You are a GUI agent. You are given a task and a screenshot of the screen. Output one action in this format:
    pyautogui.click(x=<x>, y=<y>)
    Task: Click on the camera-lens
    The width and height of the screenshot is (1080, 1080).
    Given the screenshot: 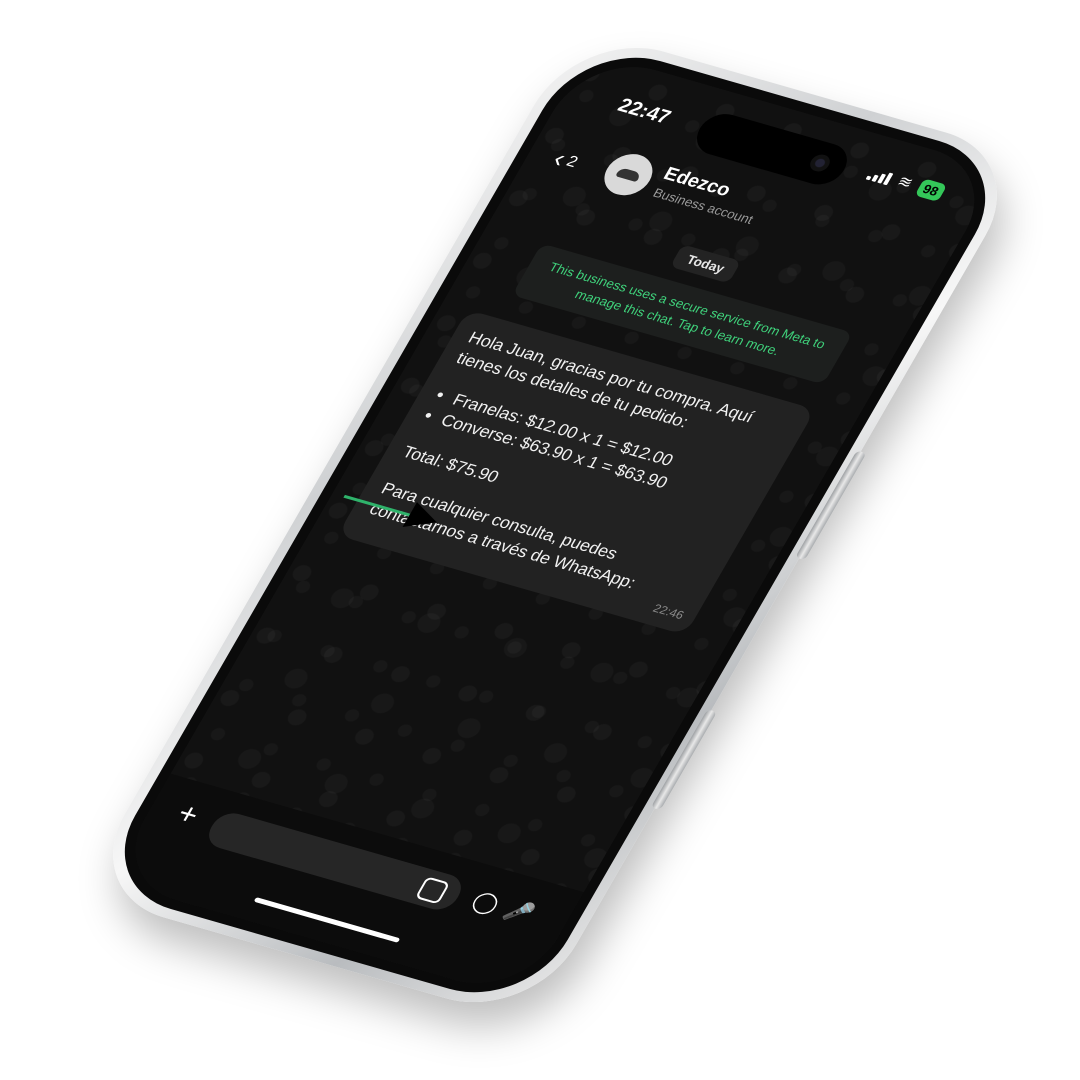 What is the action you would take?
    pyautogui.click(x=820, y=163)
    